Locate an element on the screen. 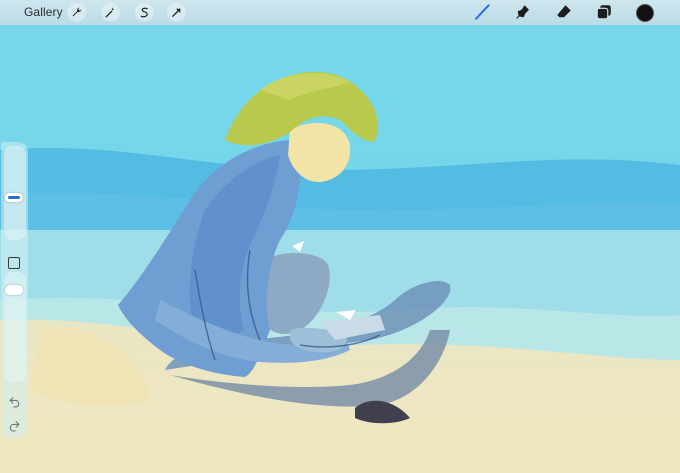  top-toolbar: Gallery is located at coordinates (340, 12).